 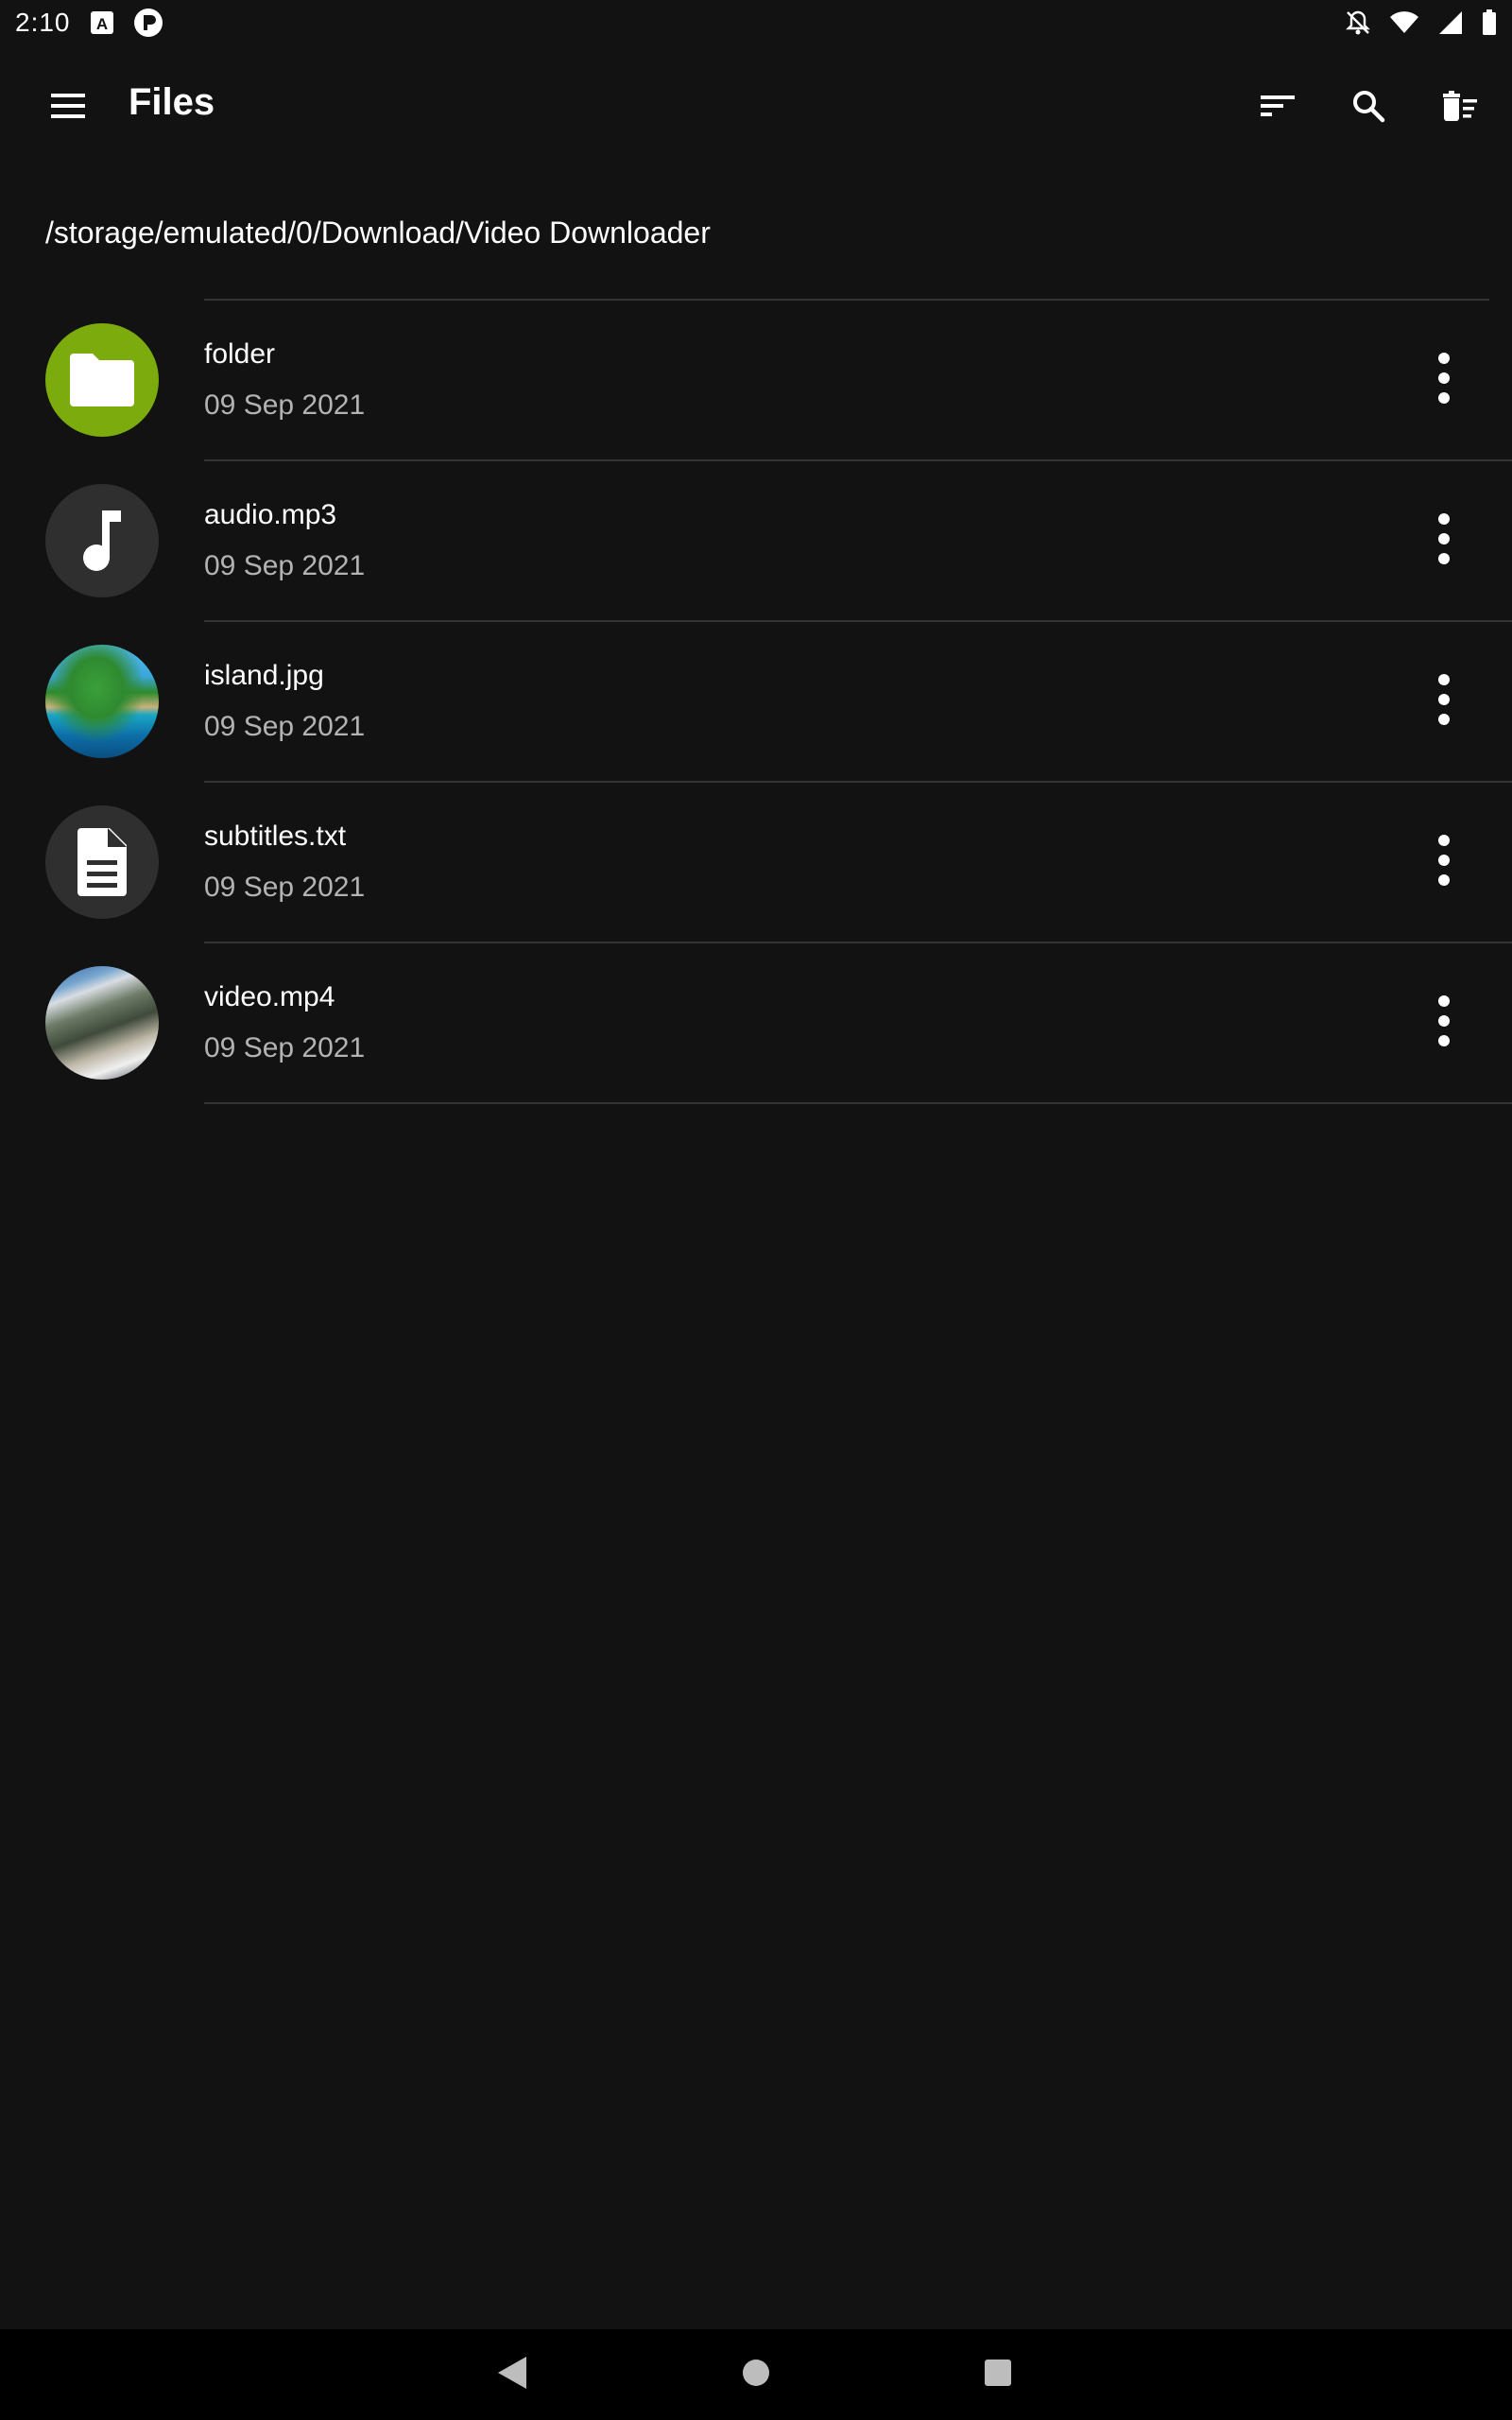 I want to click on sort-button, so click(x=1277, y=108).